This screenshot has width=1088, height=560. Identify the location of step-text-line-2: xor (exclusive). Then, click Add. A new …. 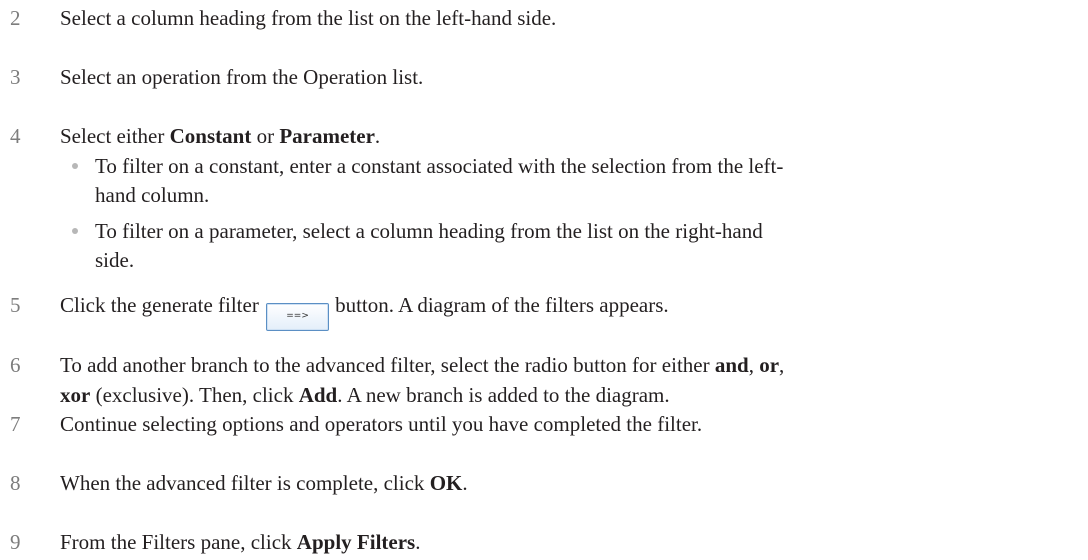
(365, 395).